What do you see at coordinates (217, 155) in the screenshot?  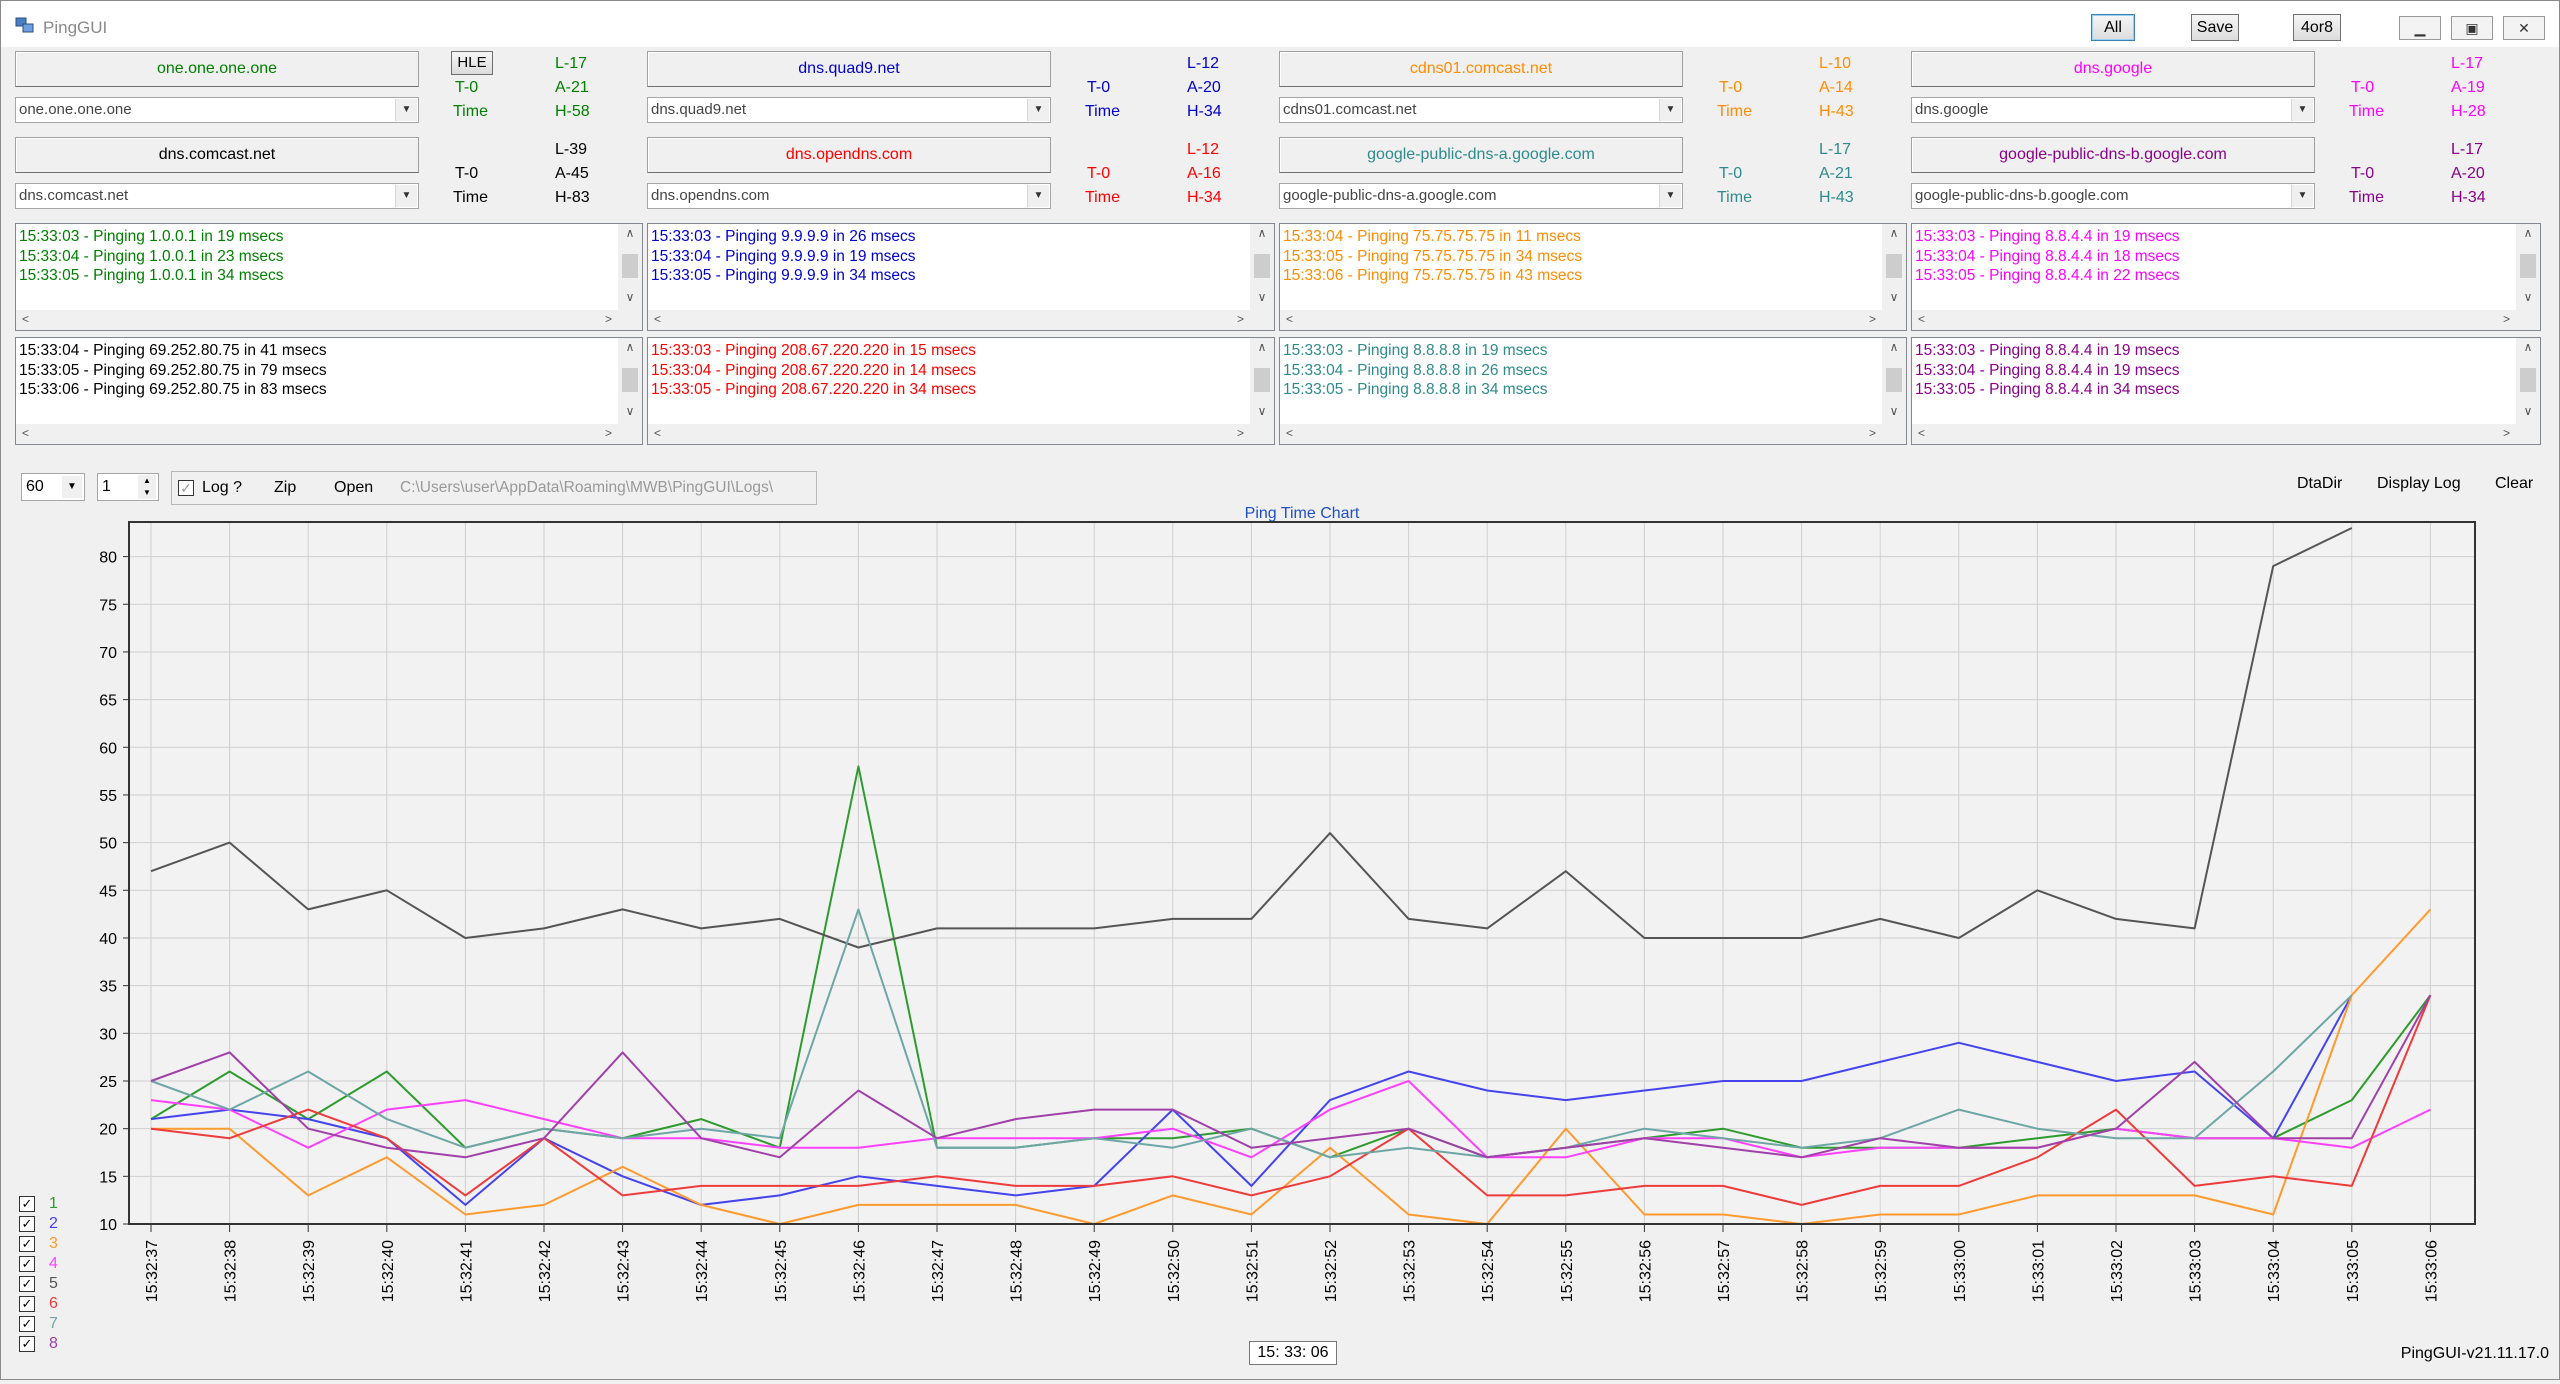 I see `host-title: dns.comcast.net` at bounding box center [217, 155].